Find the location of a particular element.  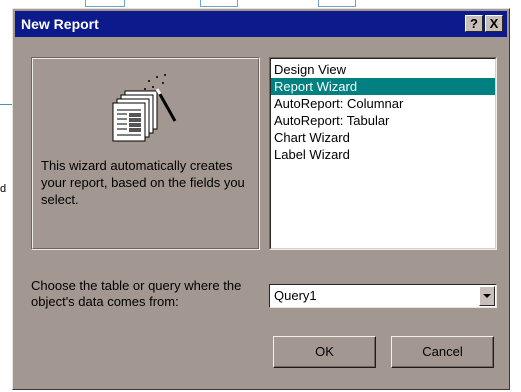

report-wizard-icon is located at coordinates (144, 108).